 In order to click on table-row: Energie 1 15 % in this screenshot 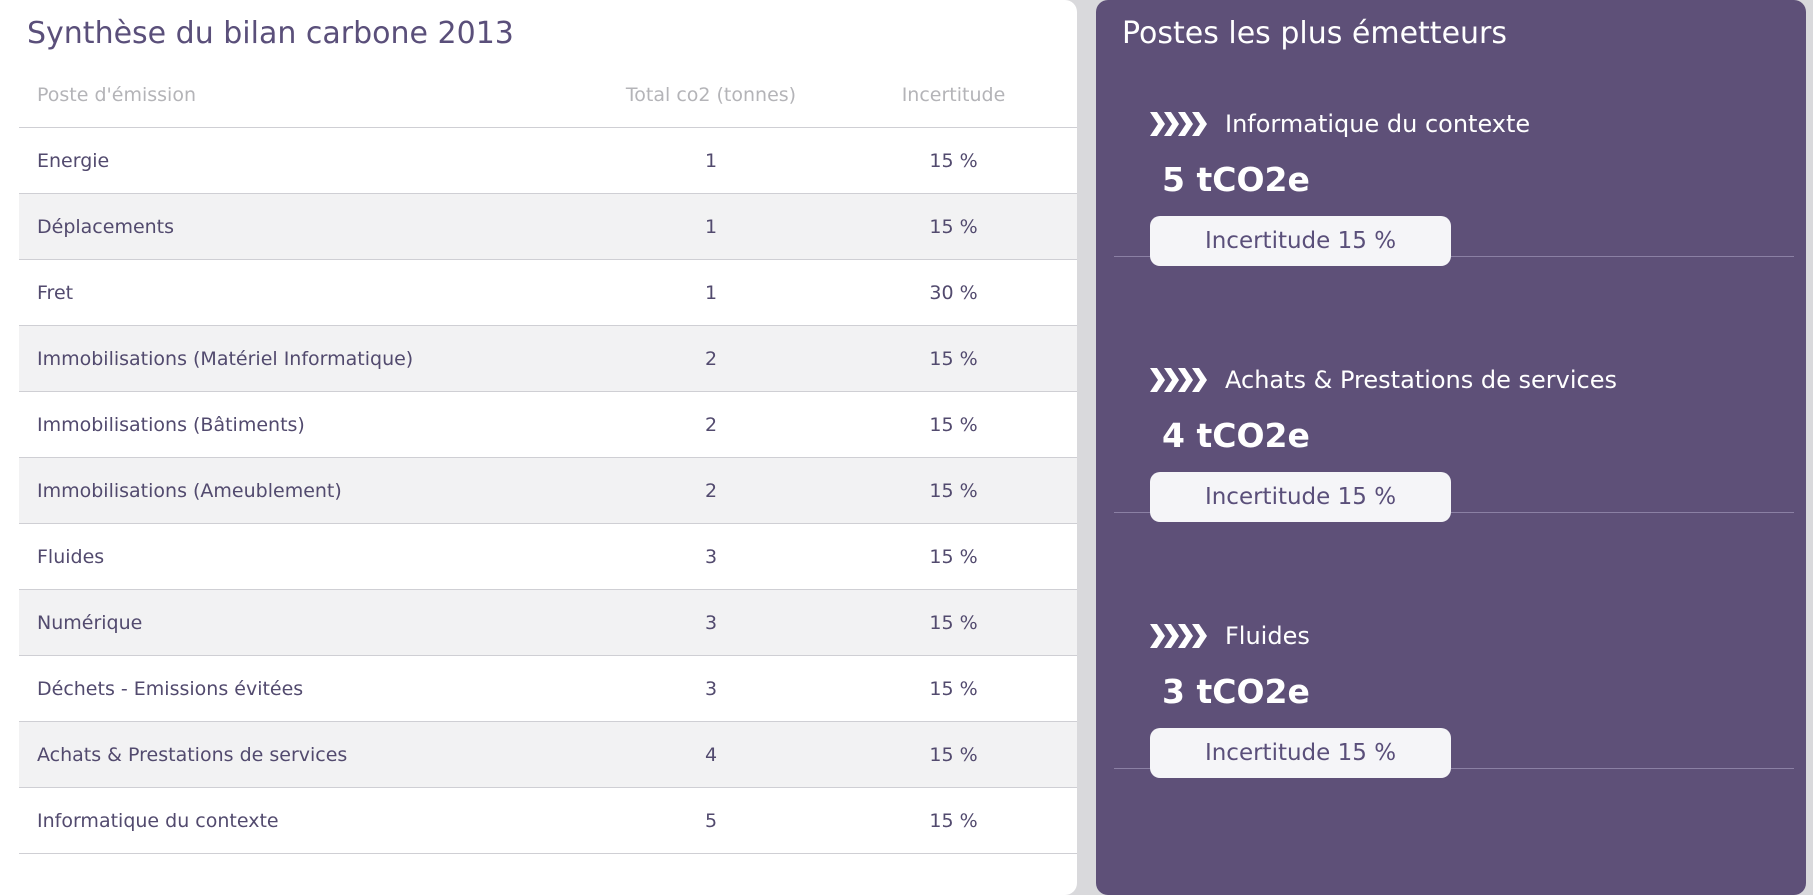, I will do `click(548, 160)`.